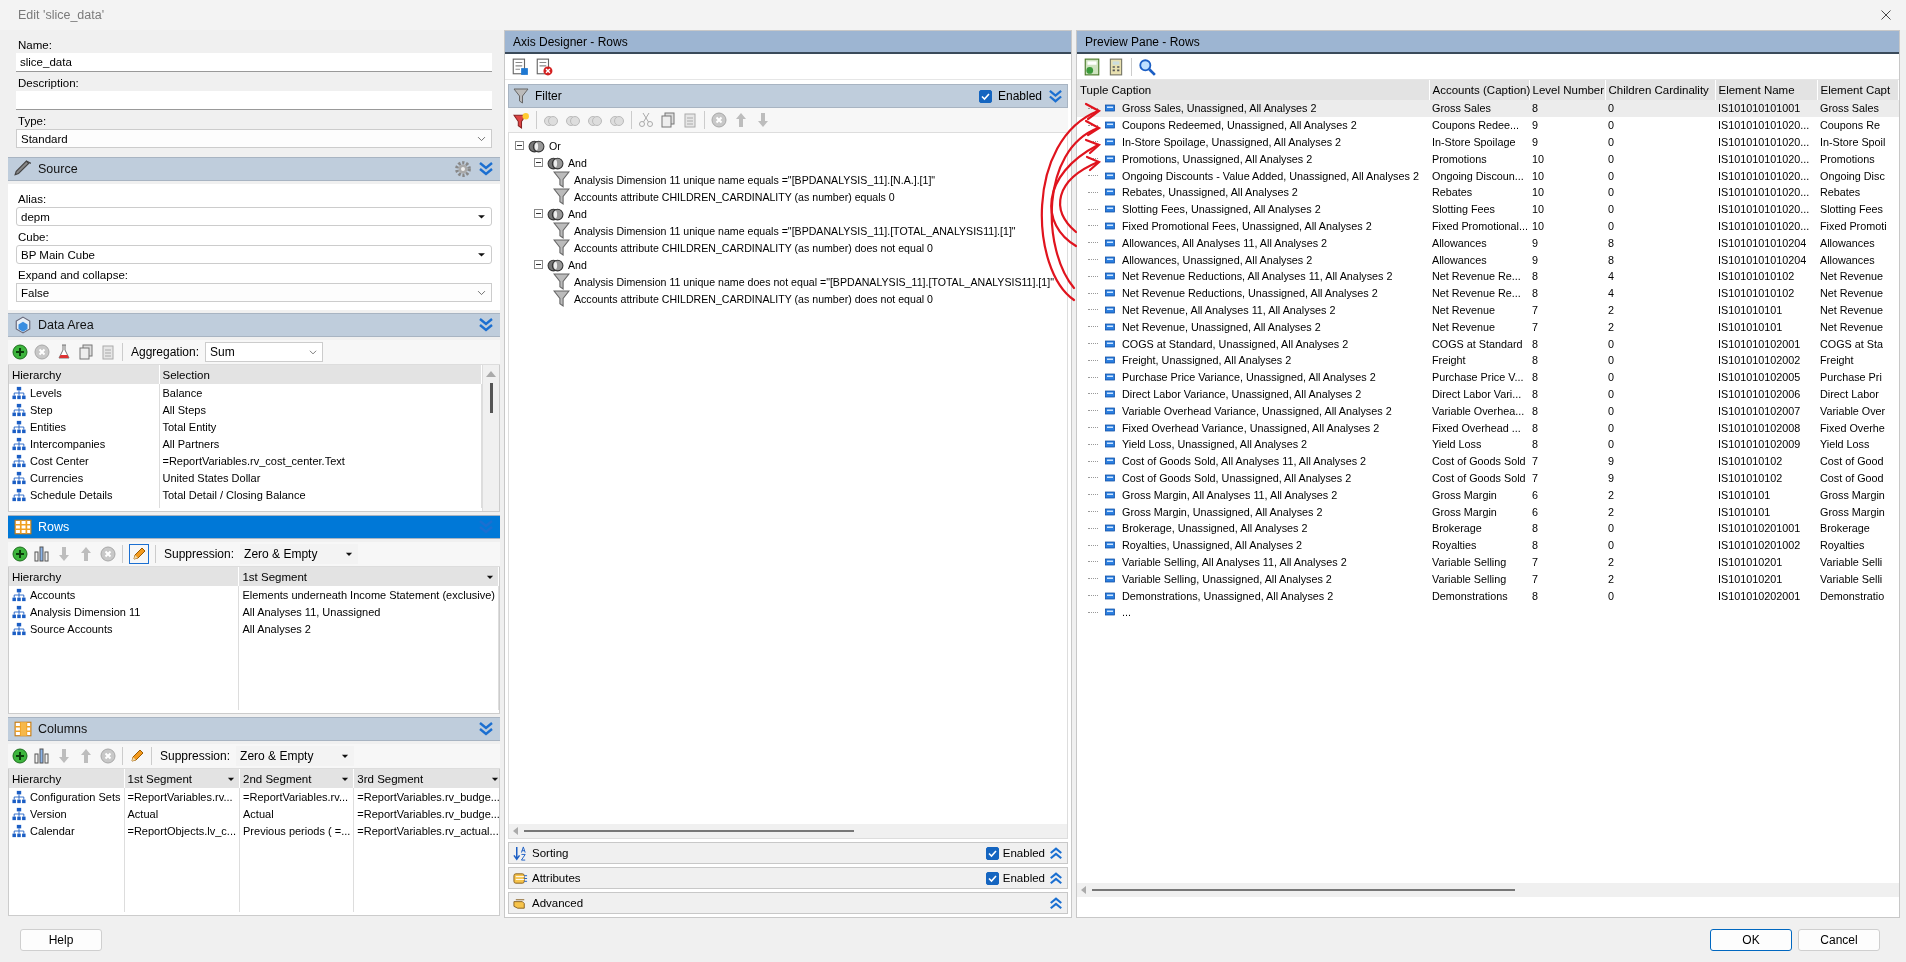  What do you see at coordinates (734, 196) in the screenshot?
I see `condition-node: Accounts attribute CHILDREN_CARDINALITY (as number) equals 0` at bounding box center [734, 196].